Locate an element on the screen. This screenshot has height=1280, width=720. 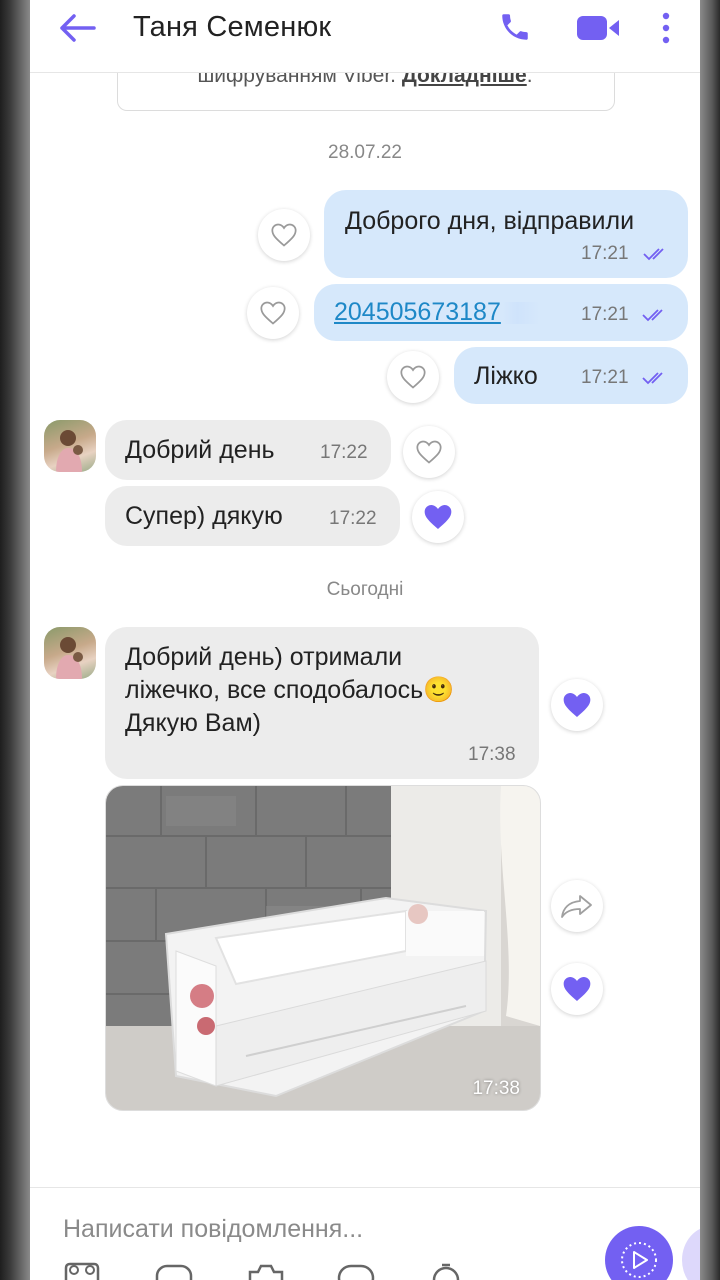
outgoing-message: Доброго дня, відправили 17:21 is located at coordinates (506, 234).